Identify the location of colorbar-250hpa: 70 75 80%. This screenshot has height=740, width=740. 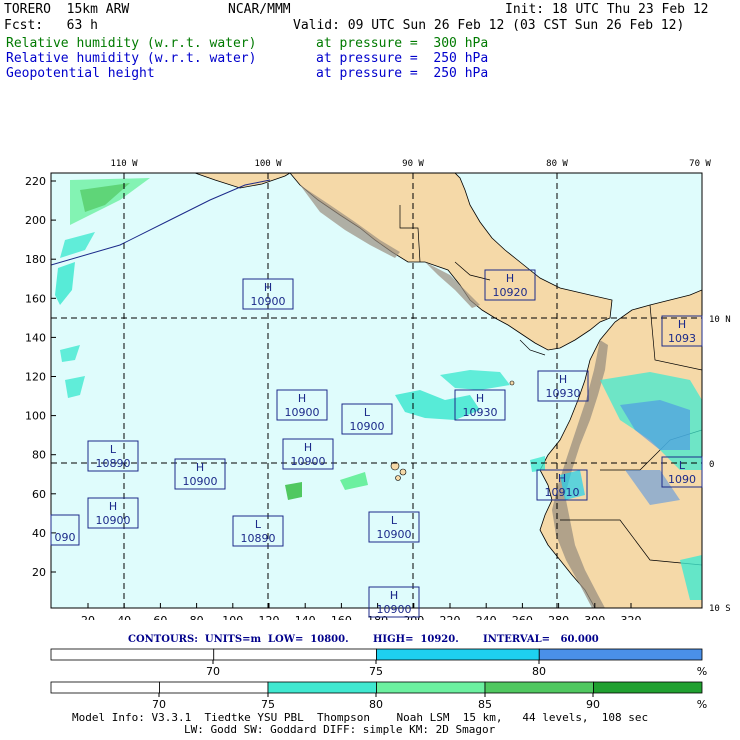
(378, 662).